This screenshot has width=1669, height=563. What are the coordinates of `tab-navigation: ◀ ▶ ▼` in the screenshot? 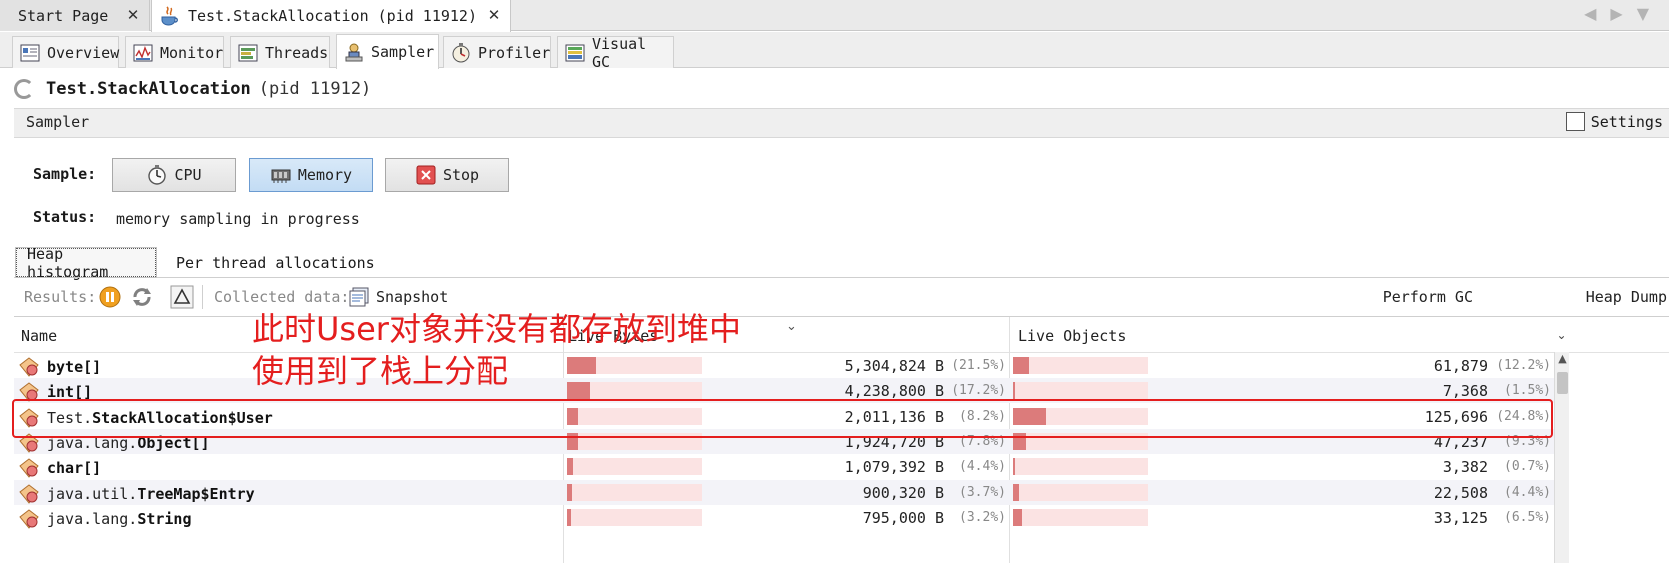 It's located at (1616, 13).